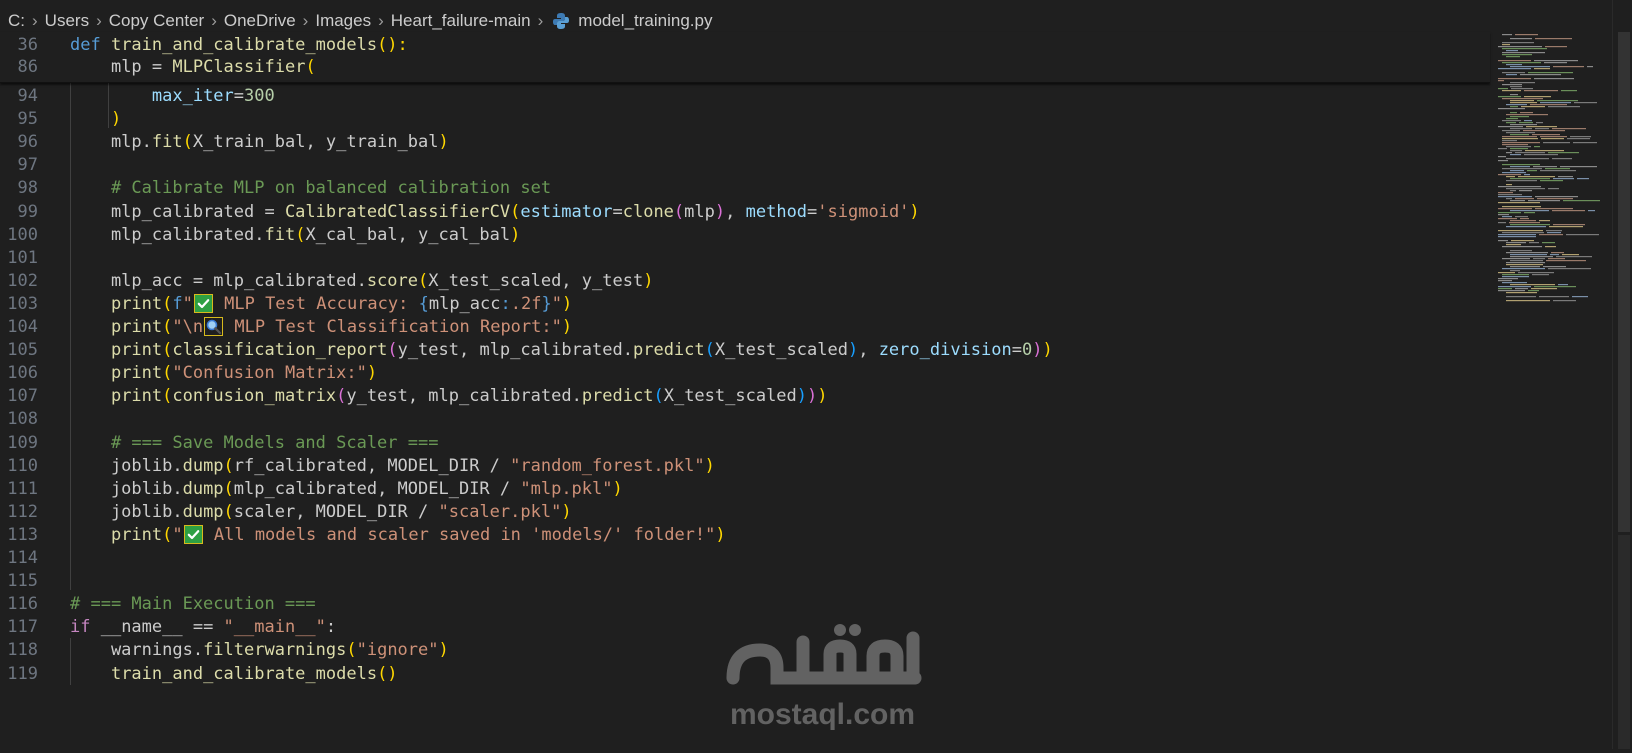 This screenshot has height=753, width=1632. What do you see at coordinates (126, 511) in the screenshot?
I see `code-token: joblib.` at bounding box center [126, 511].